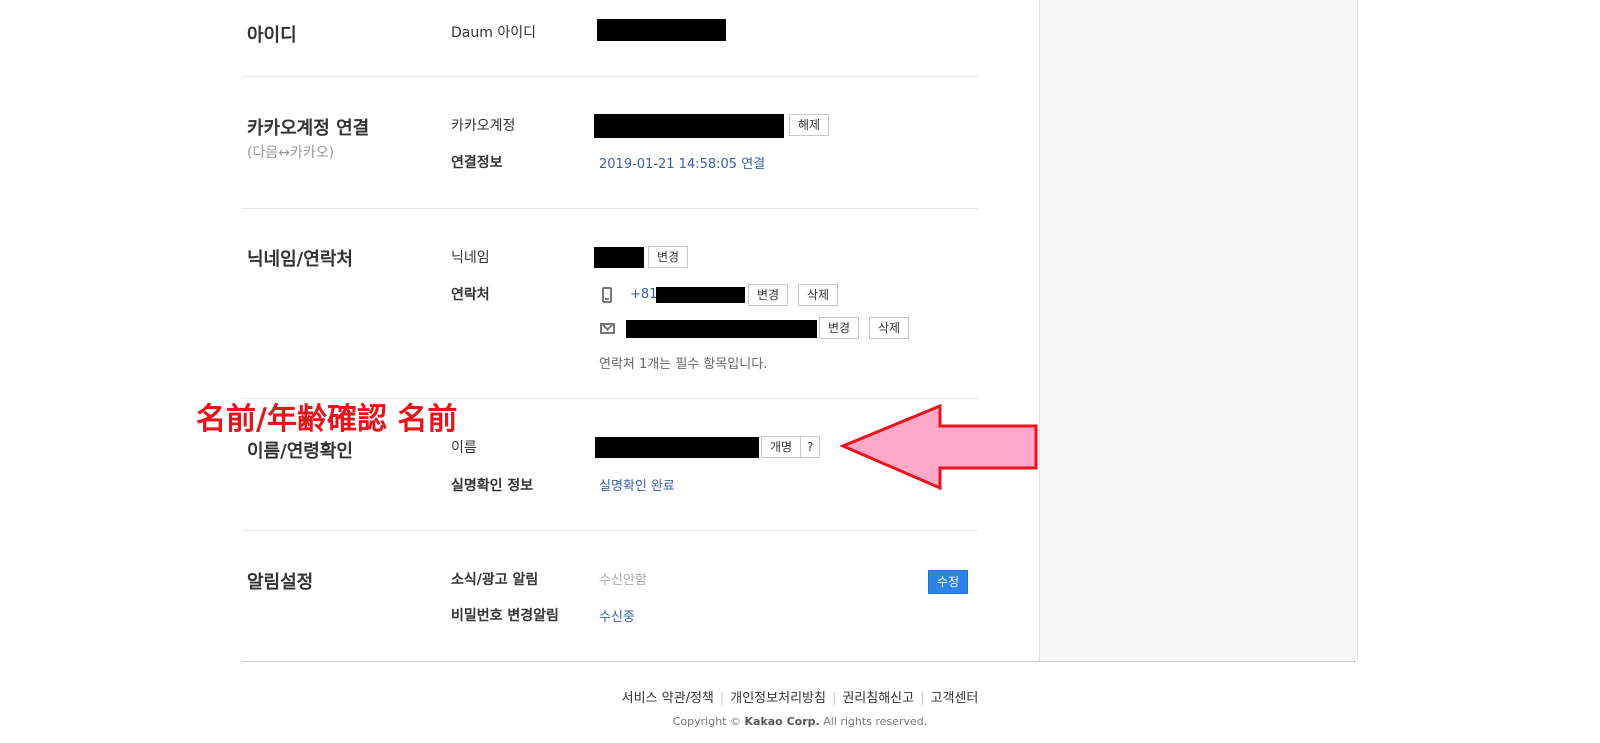  I want to click on daum-id-value-redacted, so click(661, 30).